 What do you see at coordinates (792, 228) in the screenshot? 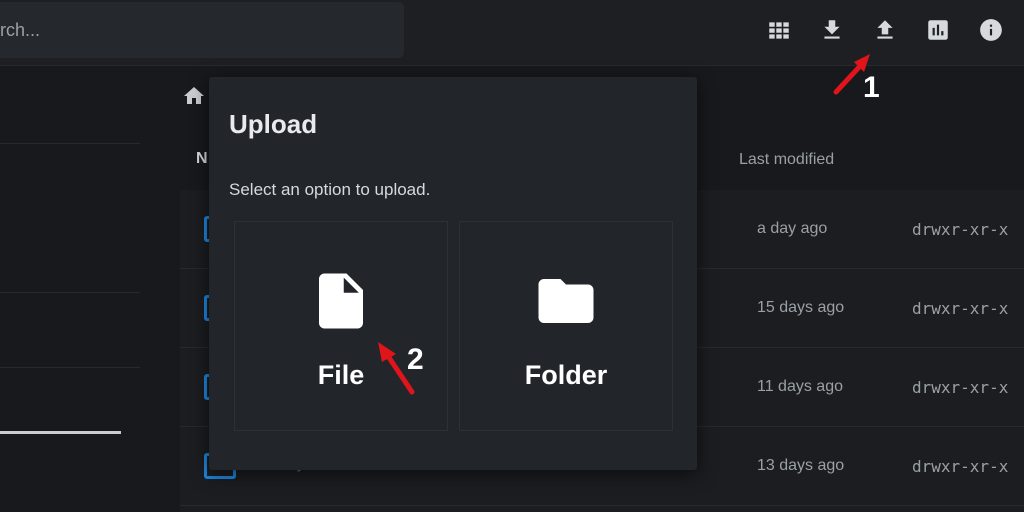
I see `row-modified: a day ago` at bounding box center [792, 228].